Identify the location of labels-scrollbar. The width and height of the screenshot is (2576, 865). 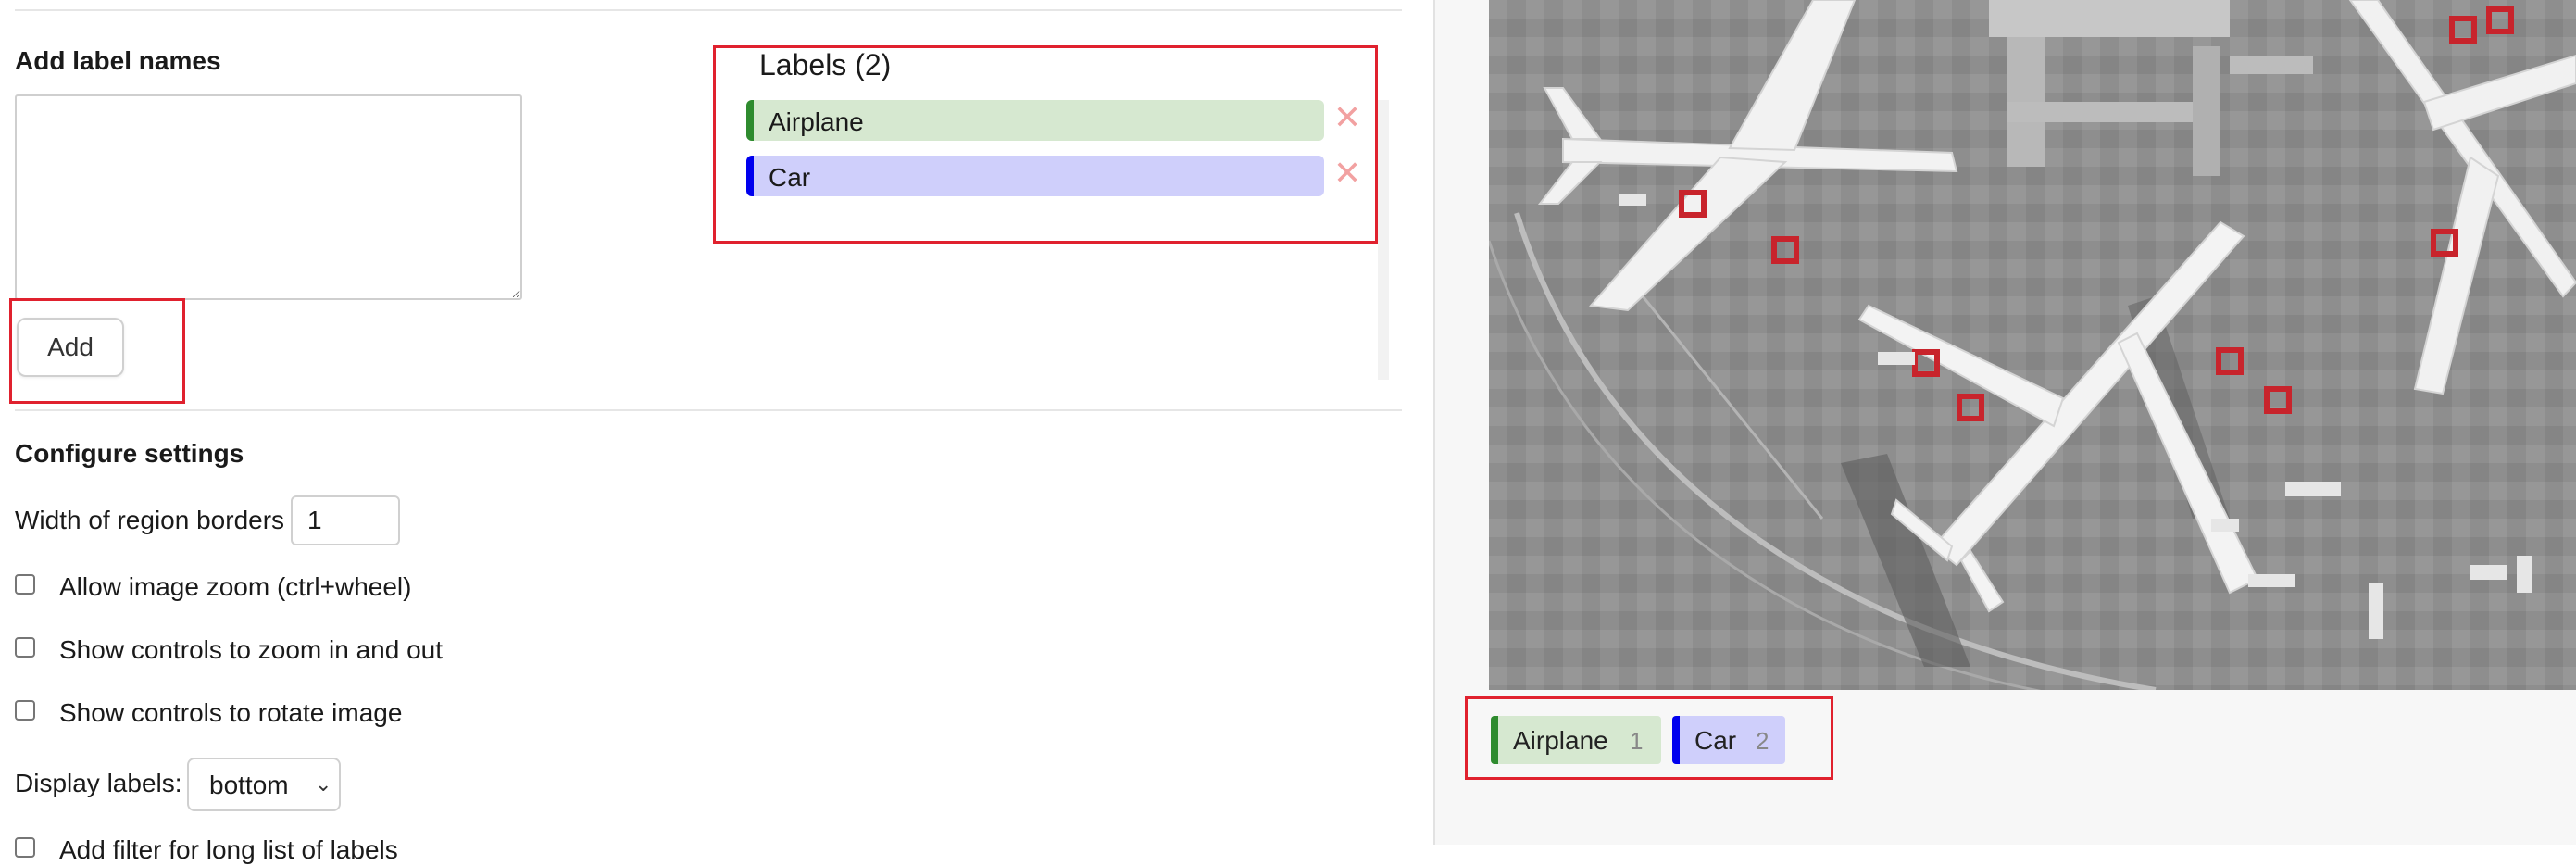
(1383, 240).